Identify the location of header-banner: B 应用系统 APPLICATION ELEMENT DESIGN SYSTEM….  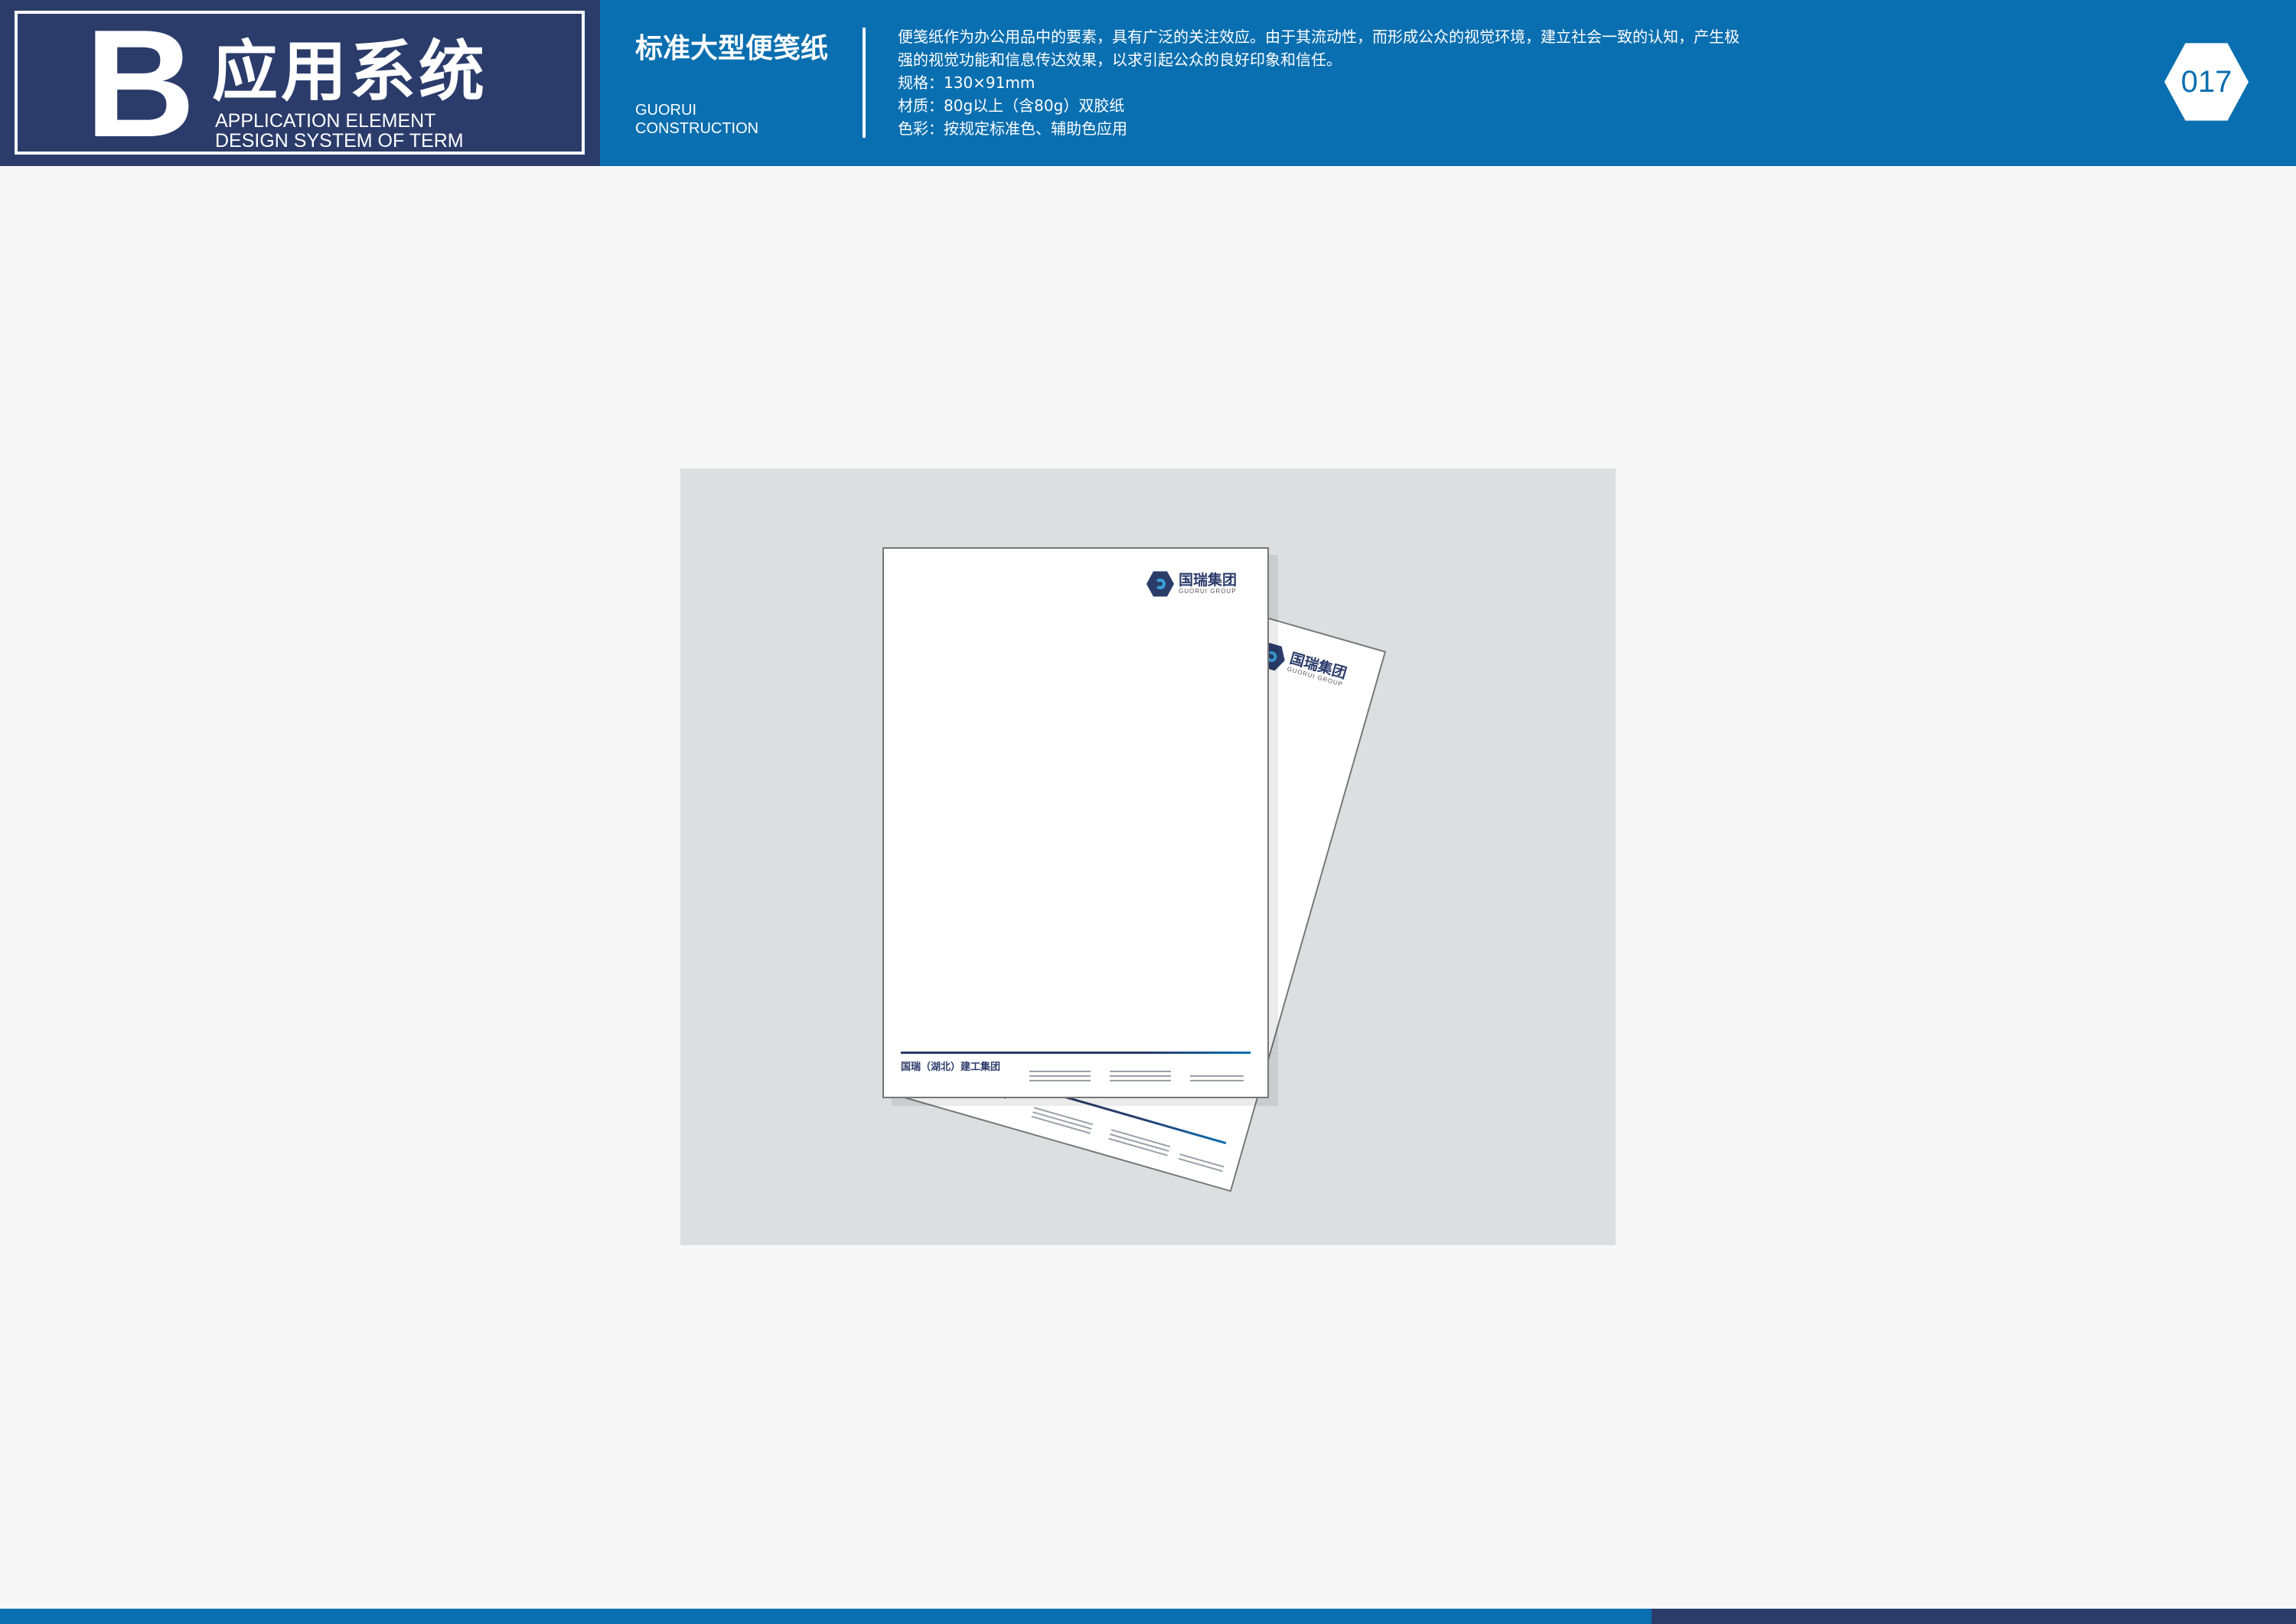
(1148, 83).